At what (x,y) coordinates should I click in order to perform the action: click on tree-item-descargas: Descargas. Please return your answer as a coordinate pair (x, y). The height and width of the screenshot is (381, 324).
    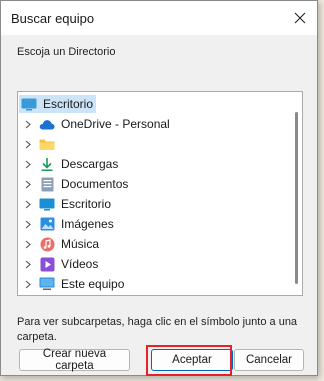
    Looking at the image, I should click on (153, 164).